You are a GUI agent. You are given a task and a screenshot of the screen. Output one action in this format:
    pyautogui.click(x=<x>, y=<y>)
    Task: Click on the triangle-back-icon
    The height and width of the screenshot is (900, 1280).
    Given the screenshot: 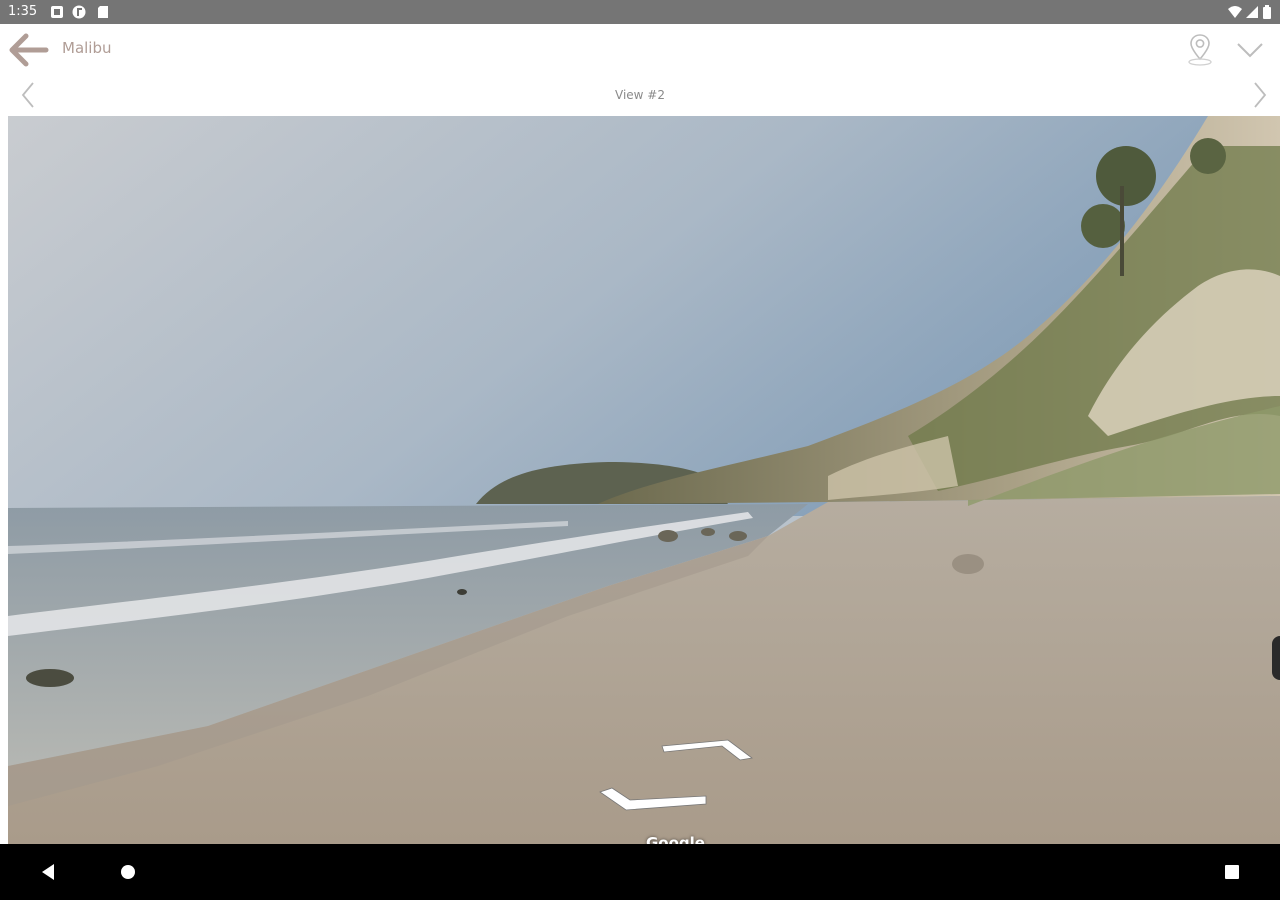 What is the action you would take?
    pyautogui.click(x=48, y=872)
    